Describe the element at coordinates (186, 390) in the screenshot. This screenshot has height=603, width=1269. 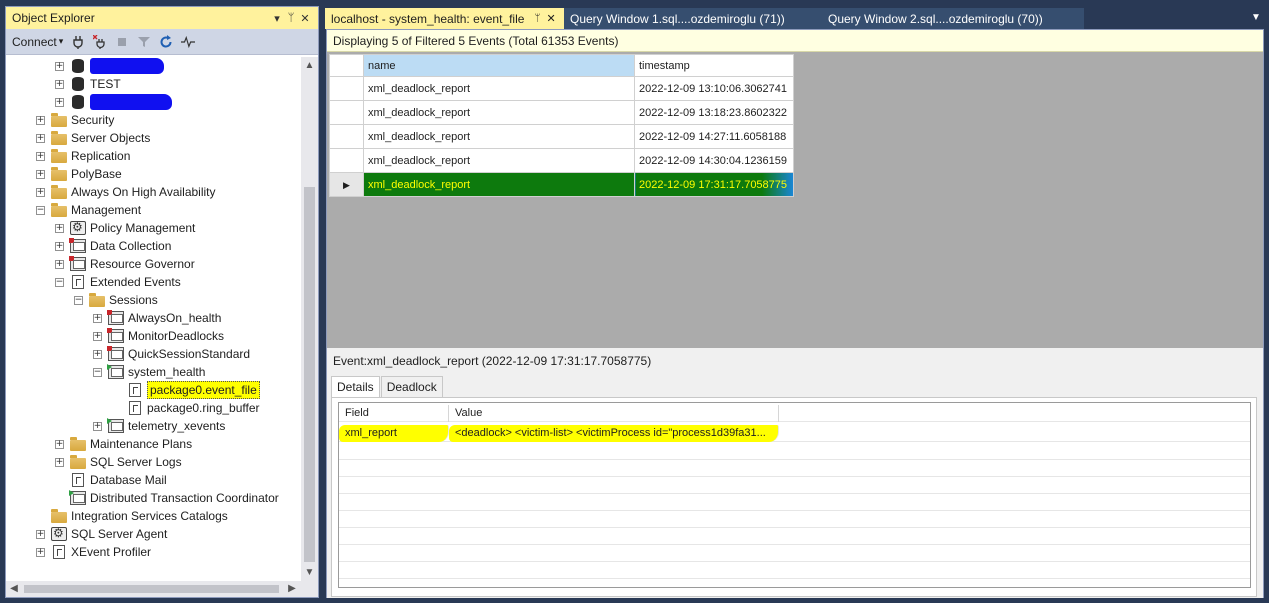
I see `tree-node: package0.event_file` at that location.